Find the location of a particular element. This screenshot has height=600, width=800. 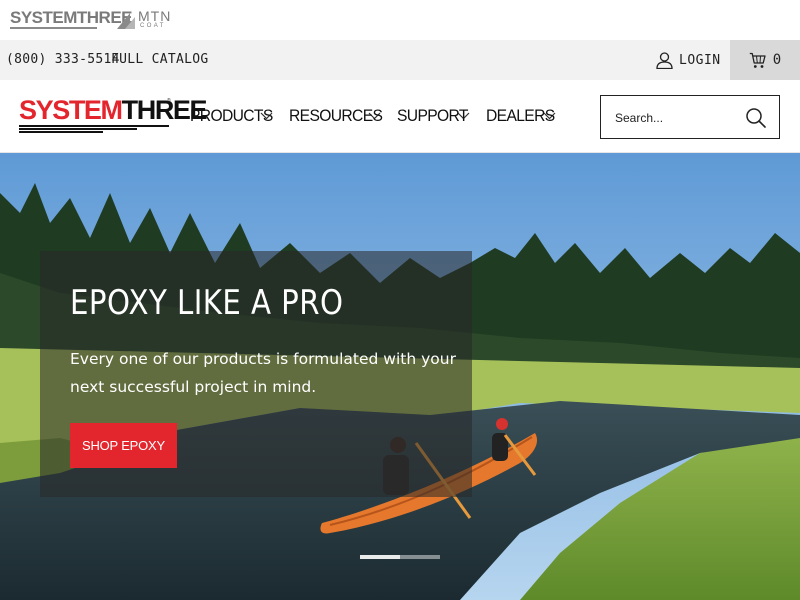

logo-speed-lines is located at coordinates (94, 129).